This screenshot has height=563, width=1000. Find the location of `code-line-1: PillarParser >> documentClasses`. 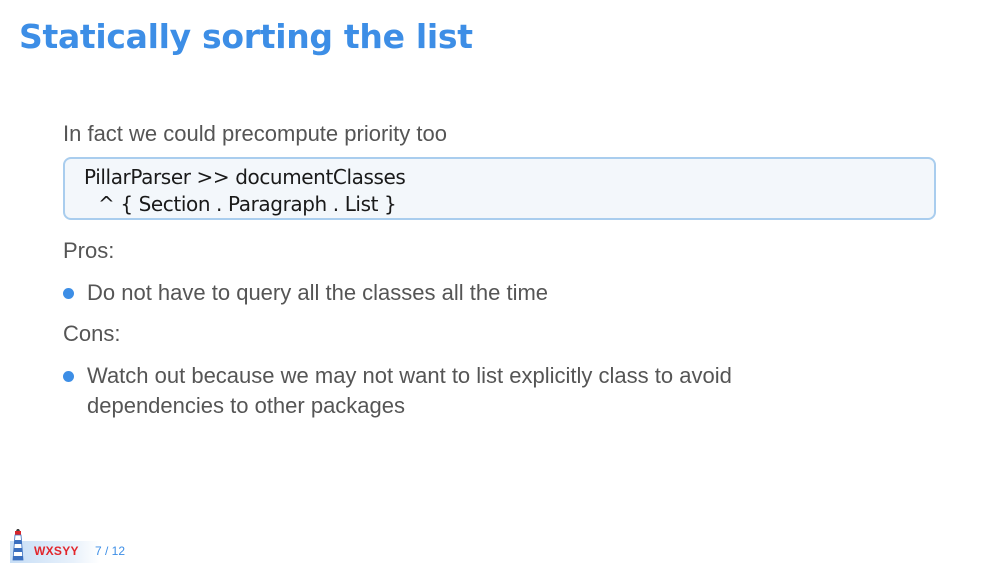

code-line-1: PillarParser >> documentClasses is located at coordinates (245, 177).